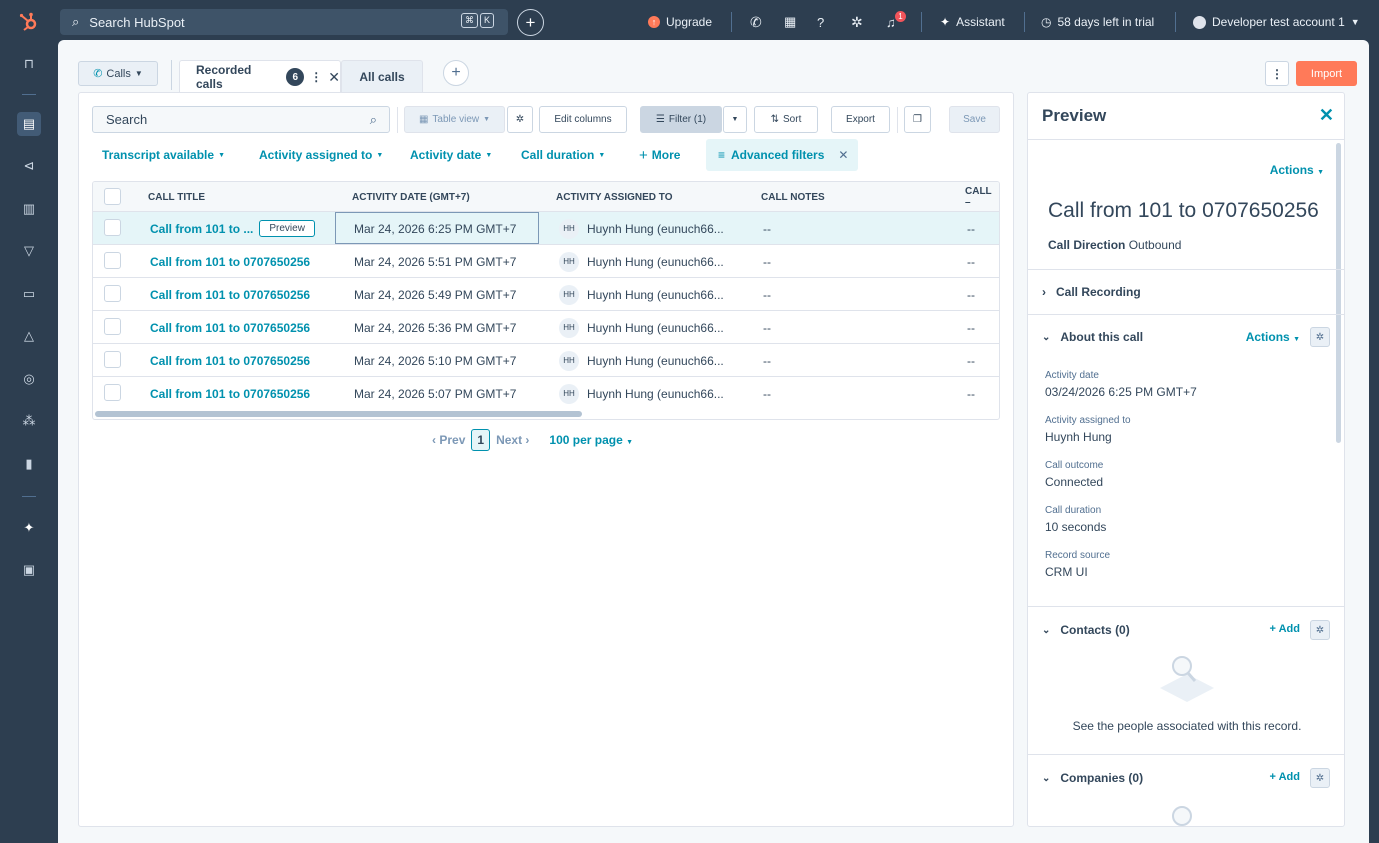 Image resolution: width=1379 pixels, height=843 pixels. What do you see at coordinates (29, 209) in the screenshot?
I see `content-icon: ▥` at bounding box center [29, 209].